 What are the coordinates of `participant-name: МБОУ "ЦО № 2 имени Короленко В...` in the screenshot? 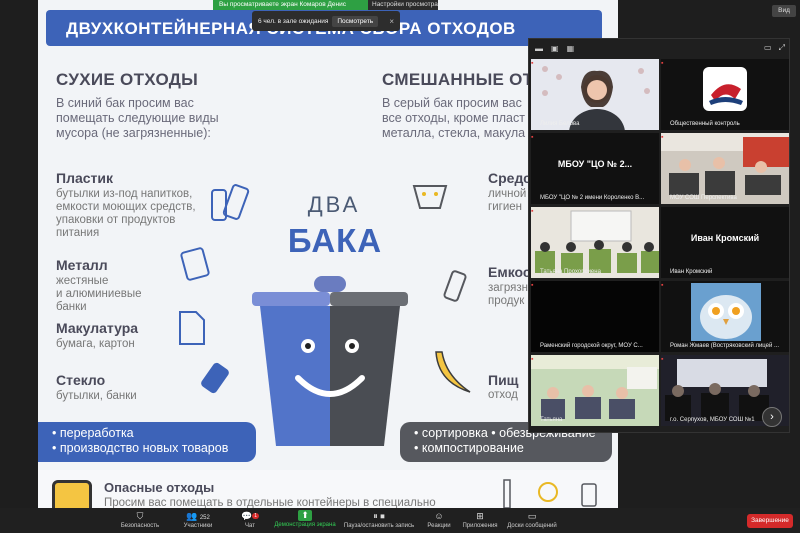 It's located at (592, 198).